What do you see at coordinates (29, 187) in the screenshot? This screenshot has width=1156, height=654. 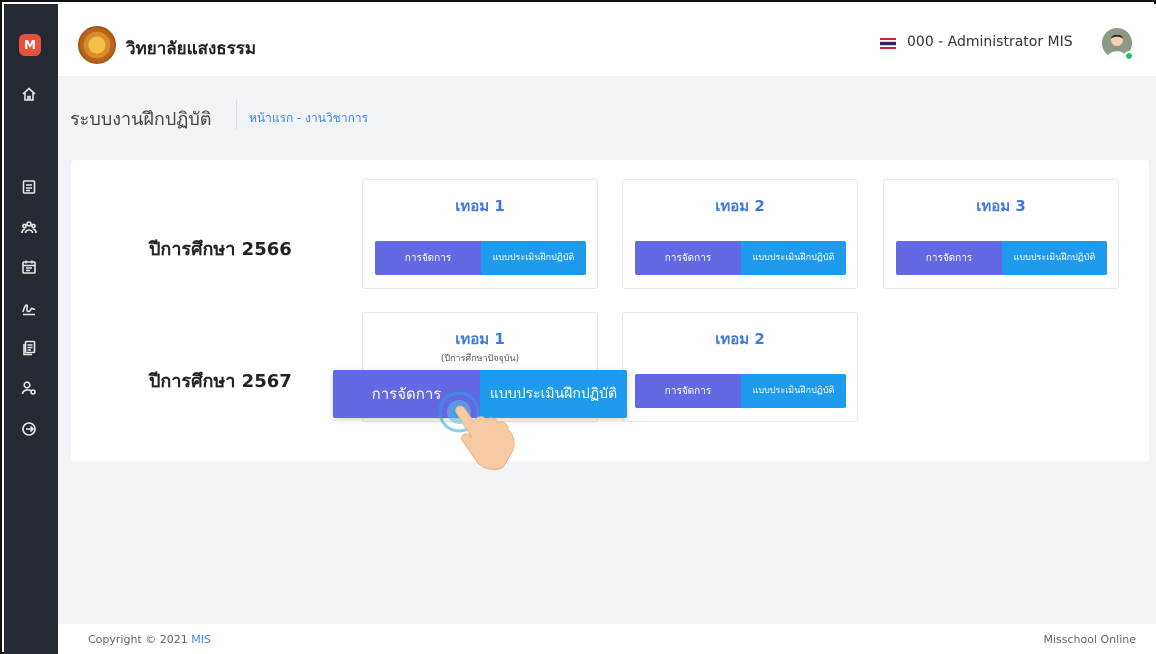 I see `document-icon` at bounding box center [29, 187].